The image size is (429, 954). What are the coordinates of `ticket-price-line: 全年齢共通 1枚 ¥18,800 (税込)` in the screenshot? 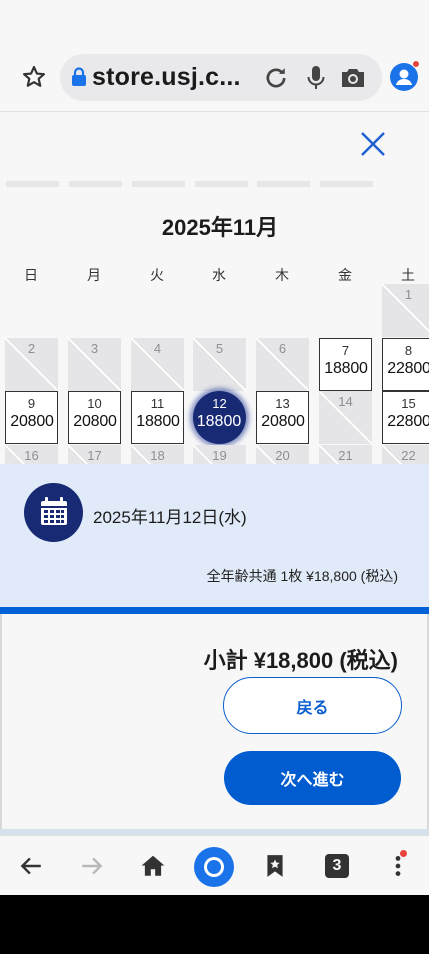 It's located at (302, 576).